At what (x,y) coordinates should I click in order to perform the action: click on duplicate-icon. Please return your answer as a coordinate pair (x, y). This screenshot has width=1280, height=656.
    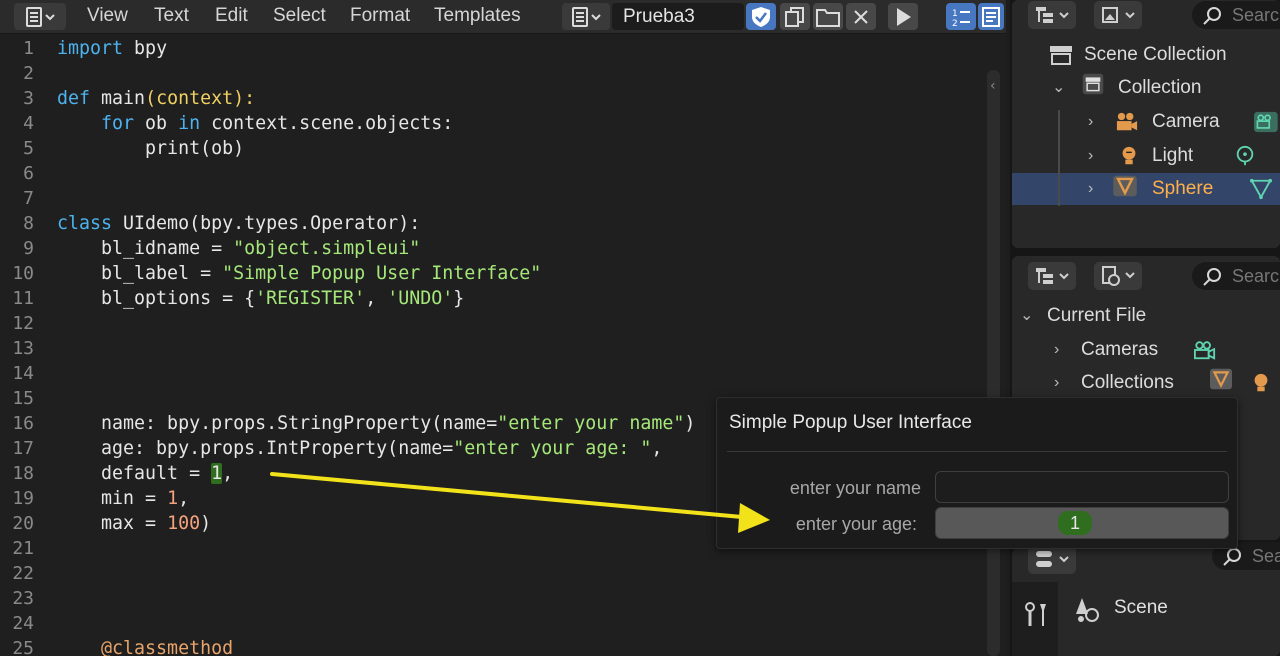
    Looking at the image, I should click on (794, 16).